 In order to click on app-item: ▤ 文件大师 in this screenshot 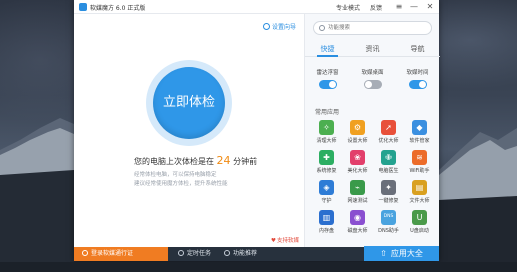, I will do `click(419, 192)`.